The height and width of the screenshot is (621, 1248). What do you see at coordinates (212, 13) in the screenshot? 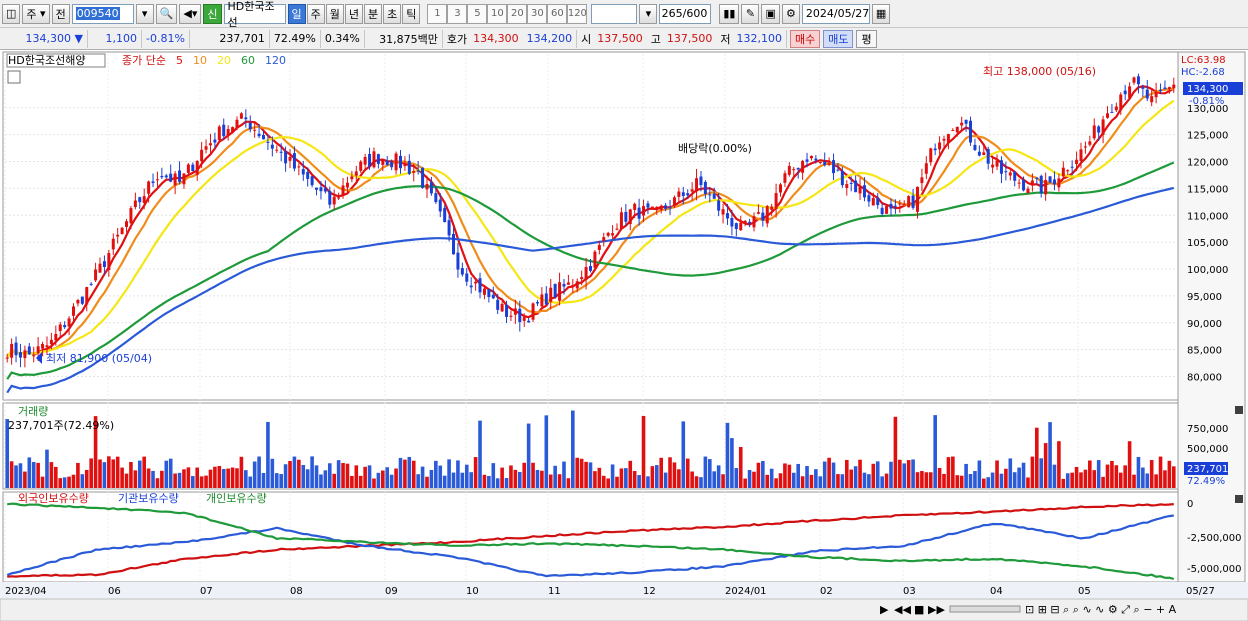
I see `shin-badge: 신` at bounding box center [212, 13].